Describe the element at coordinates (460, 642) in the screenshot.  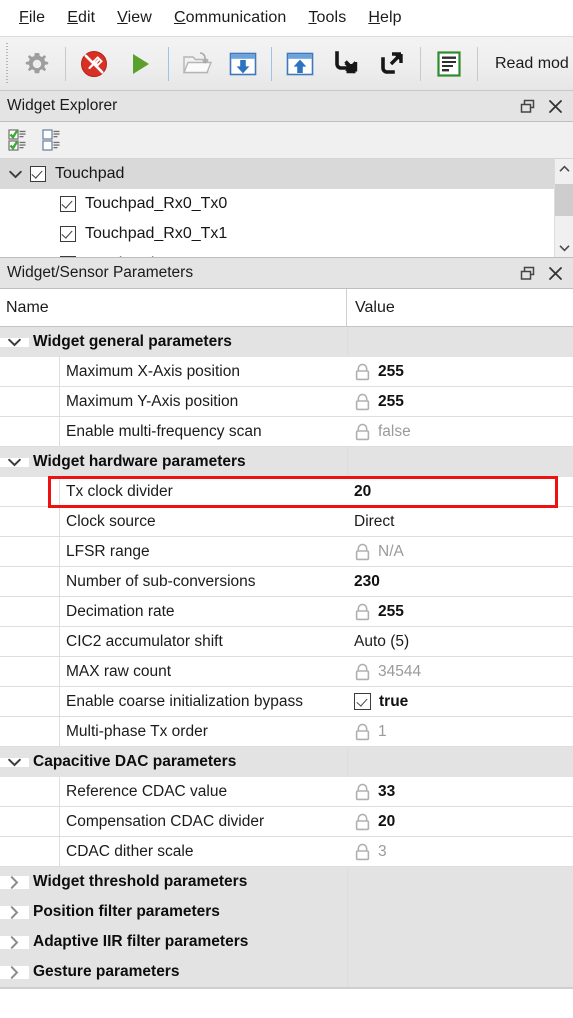
I see `parameter-value-cell: Auto (5)` at that location.